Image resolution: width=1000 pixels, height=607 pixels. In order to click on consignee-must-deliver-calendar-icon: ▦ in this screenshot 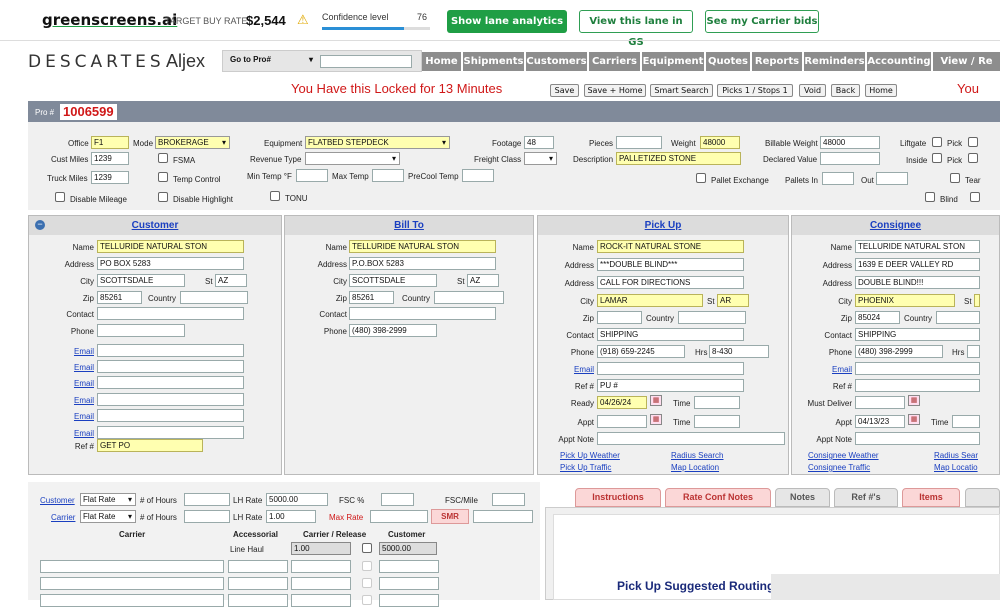, I will do `click(914, 400)`.